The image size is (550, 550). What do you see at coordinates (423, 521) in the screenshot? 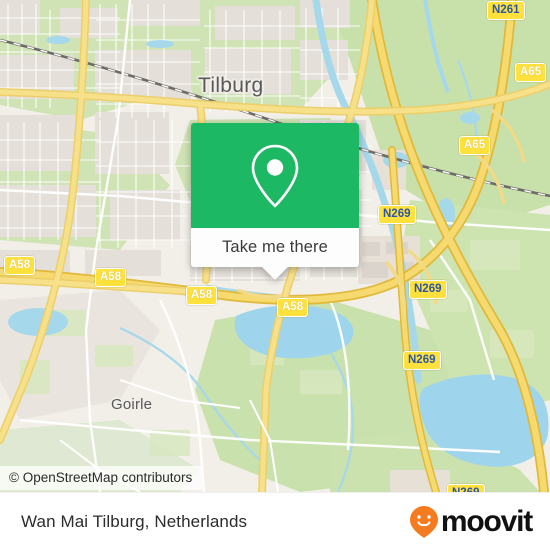
I see `moovit-pin-smiley-icon` at bounding box center [423, 521].